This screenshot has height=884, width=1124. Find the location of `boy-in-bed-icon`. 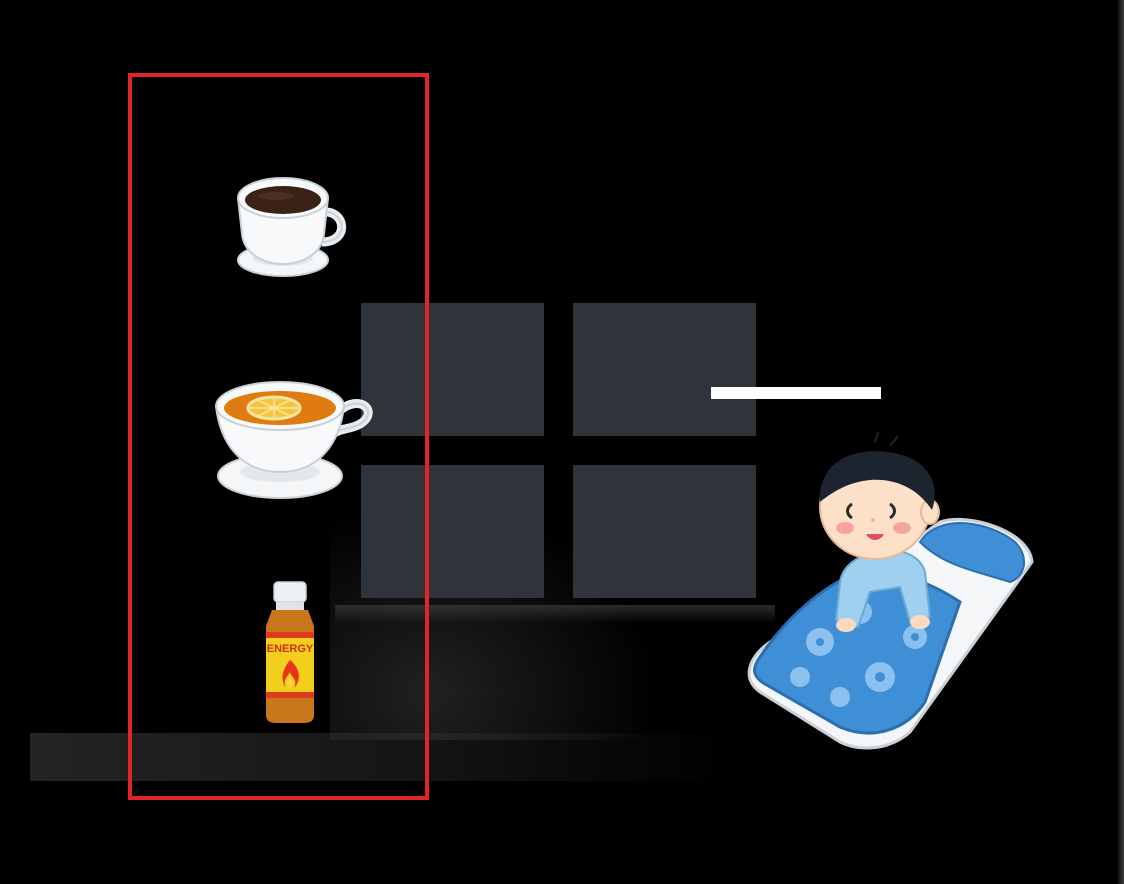

boy-in-bed-icon is located at coordinates (890, 591).